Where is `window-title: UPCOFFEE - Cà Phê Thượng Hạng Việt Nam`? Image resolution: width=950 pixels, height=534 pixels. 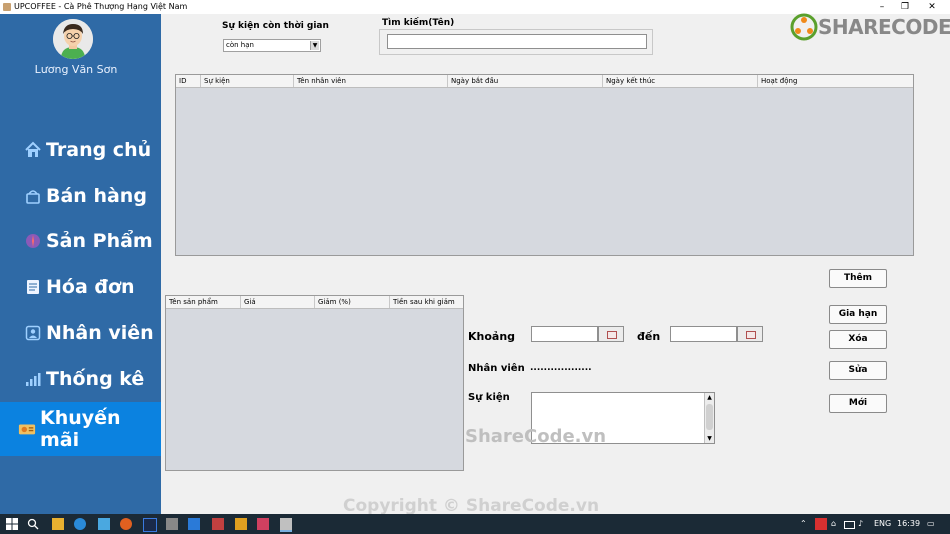
window-title: UPCOFFEE - Cà Phê Thượng Hạng Việt Nam is located at coordinates (101, 6).